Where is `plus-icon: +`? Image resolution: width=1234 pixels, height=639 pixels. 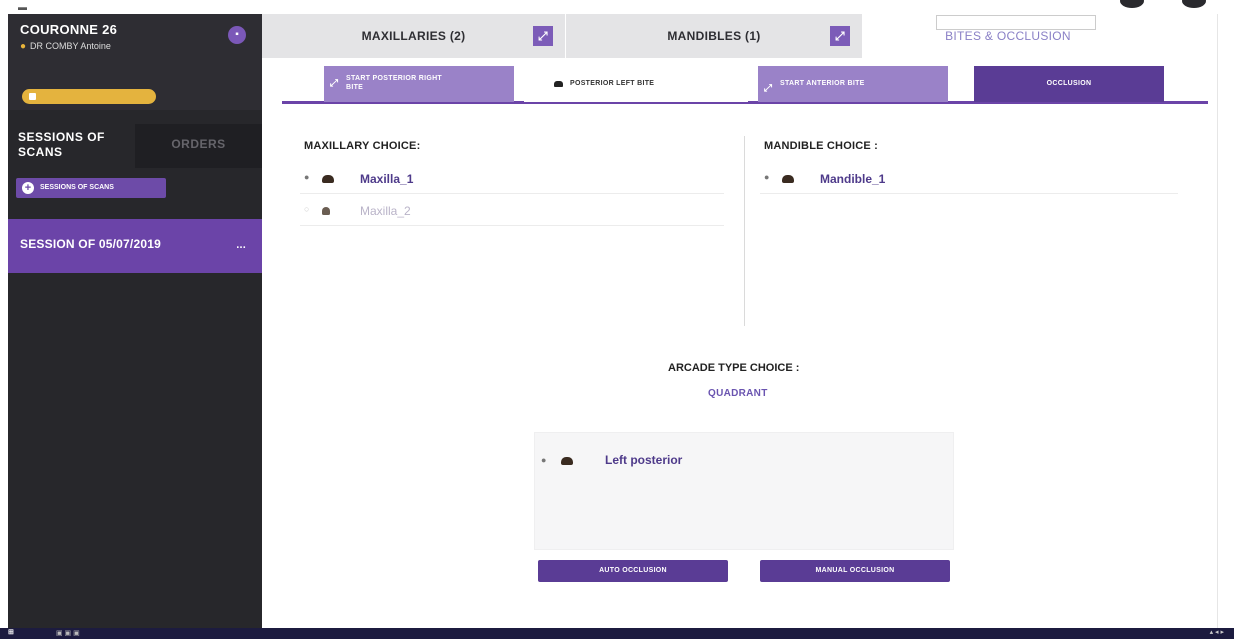
plus-icon: + is located at coordinates (28, 188).